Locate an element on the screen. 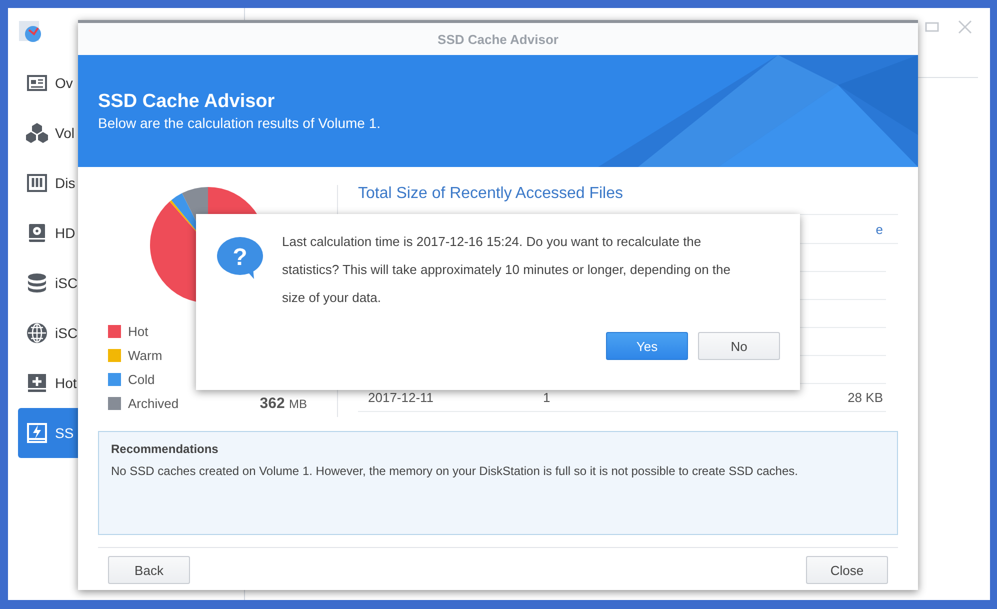 The width and height of the screenshot is (997, 609). column-header: e is located at coordinates (879, 229).